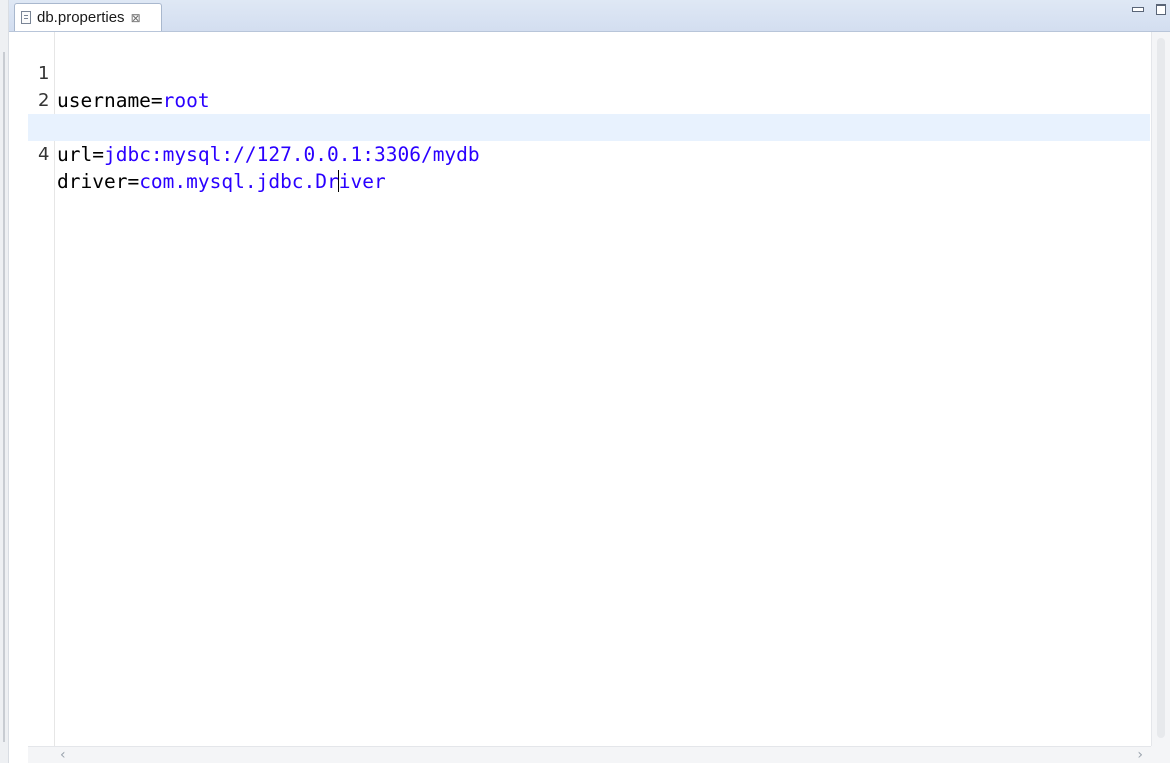 The height and width of the screenshot is (763, 1170). What do you see at coordinates (589, 126) in the screenshot?
I see `code-line-3: 3 url=jdbc:mysql://127.0.0.1:3306/mydb` at bounding box center [589, 126].